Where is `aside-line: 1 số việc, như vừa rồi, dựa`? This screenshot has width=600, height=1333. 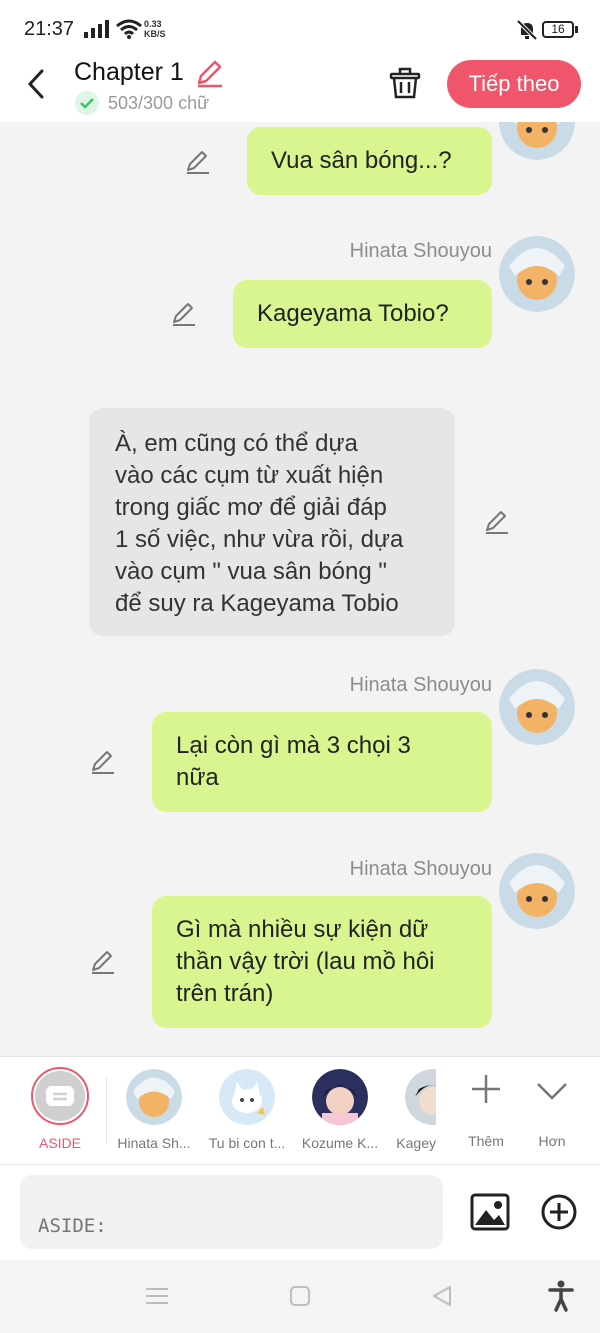
aside-line: 1 số việc, như vừa rồi, dựa is located at coordinates (259, 539).